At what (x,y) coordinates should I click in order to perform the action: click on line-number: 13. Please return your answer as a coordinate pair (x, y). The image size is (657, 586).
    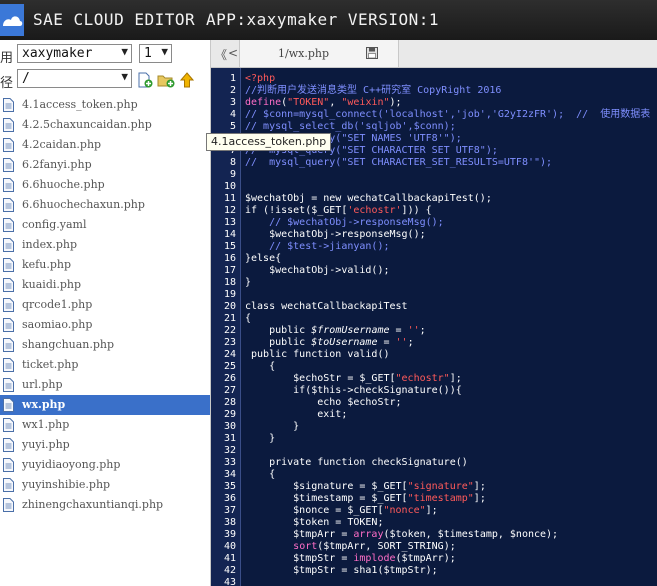
    Looking at the image, I should click on (229, 222).